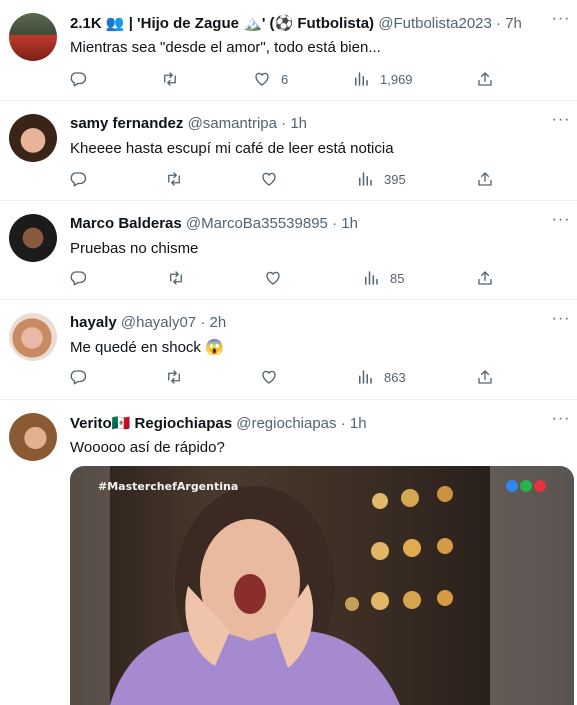 The image size is (577, 705). What do you see at coordinates (435, 23) in the screenshot?
I see `handle: @Futbolista2023` at bounding box center [435, 23].